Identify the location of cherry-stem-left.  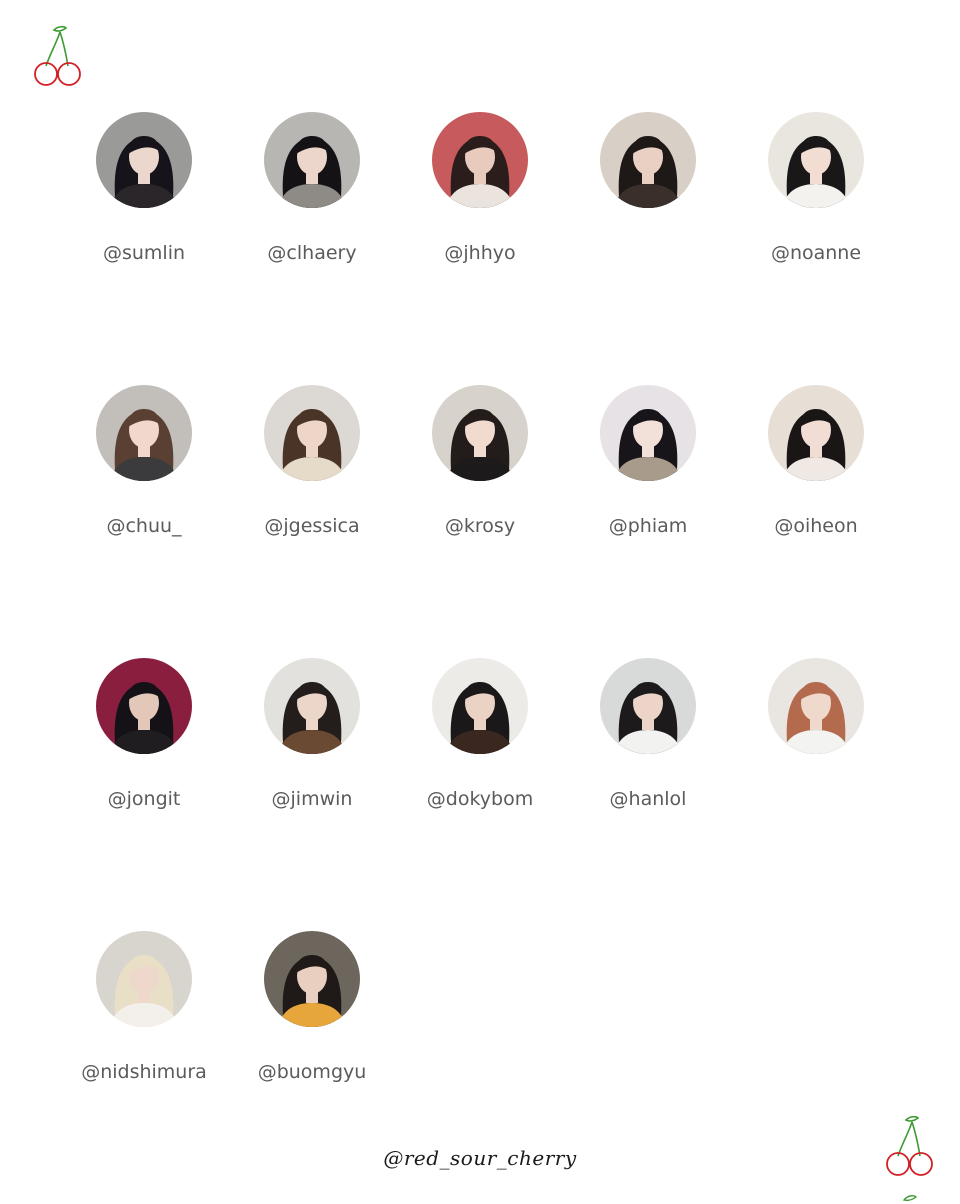
(53, 49).